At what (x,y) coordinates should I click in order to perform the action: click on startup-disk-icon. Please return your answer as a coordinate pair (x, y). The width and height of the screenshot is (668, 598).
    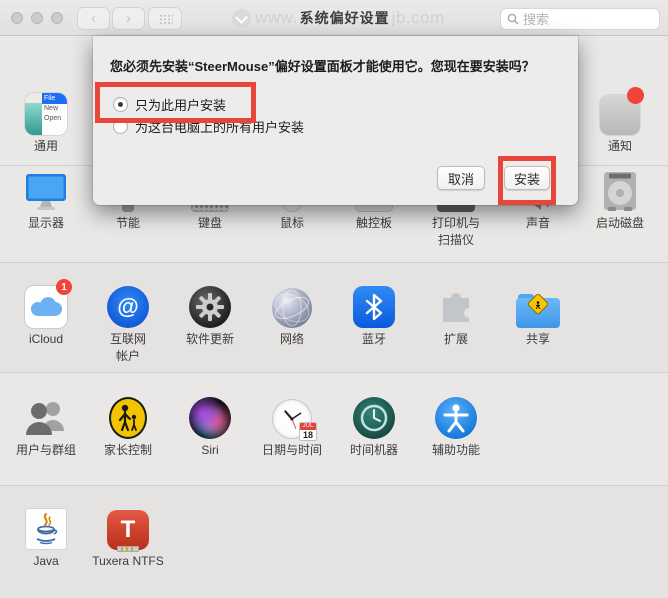
    Looking at the image, I should click on (620, 191).